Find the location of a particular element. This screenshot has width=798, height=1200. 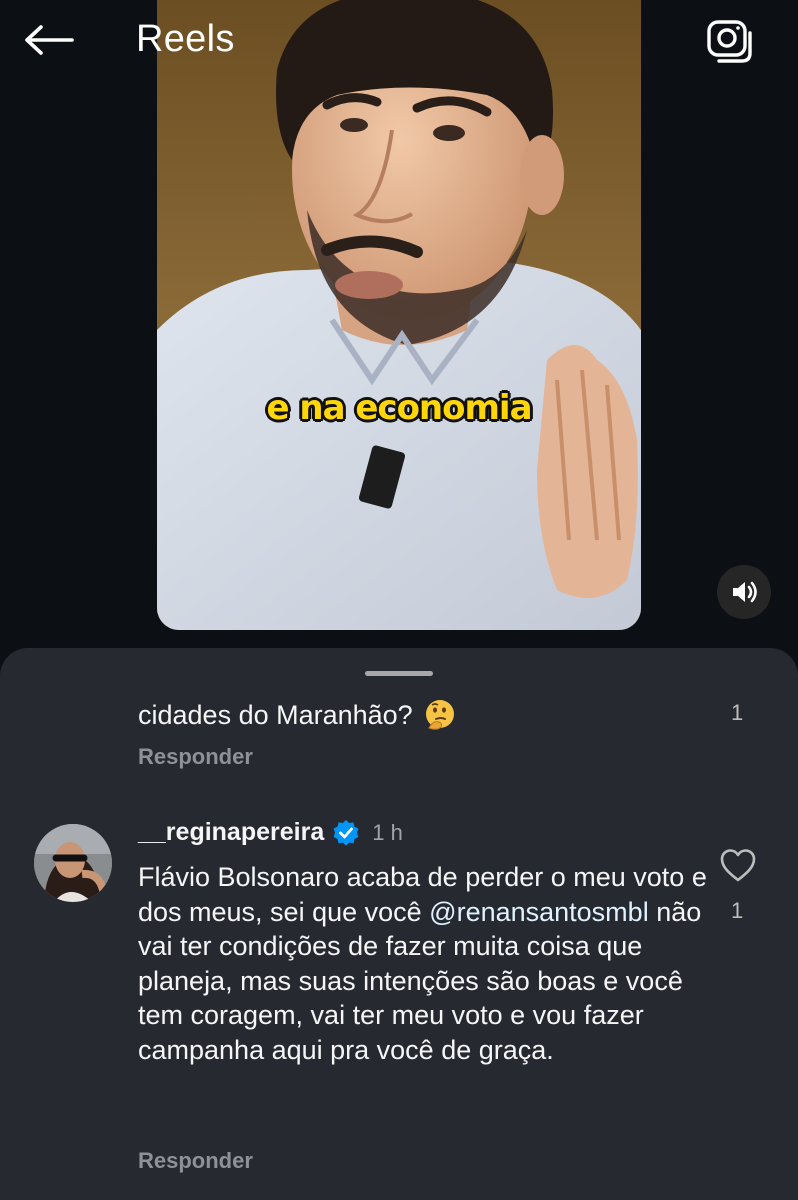

avatar-photo is located at coordinates (73, 863).